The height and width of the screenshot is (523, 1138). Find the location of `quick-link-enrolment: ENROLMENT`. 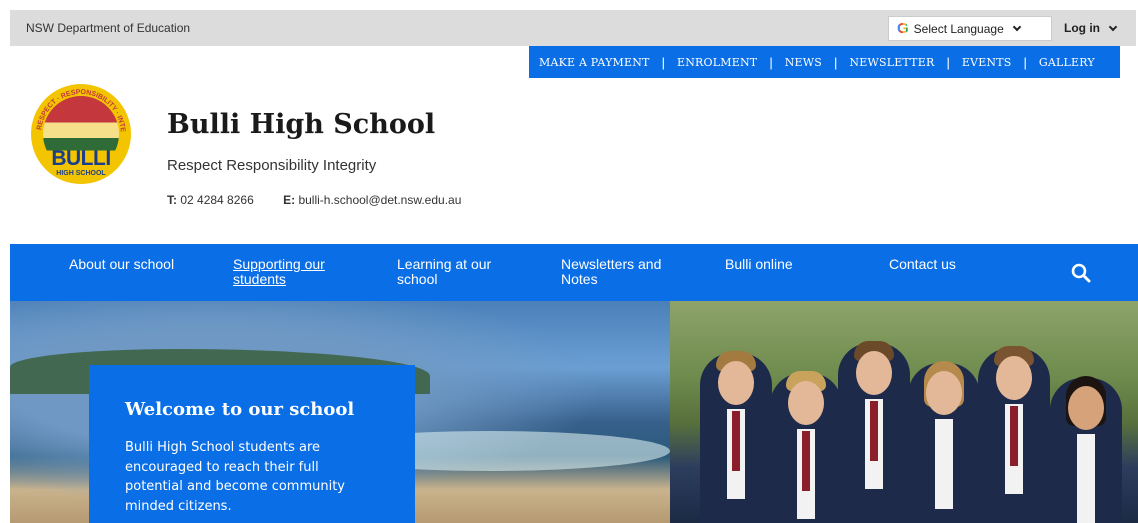

quick-link-enrolment: ENROLMENT is located at coordinates (717, 62).